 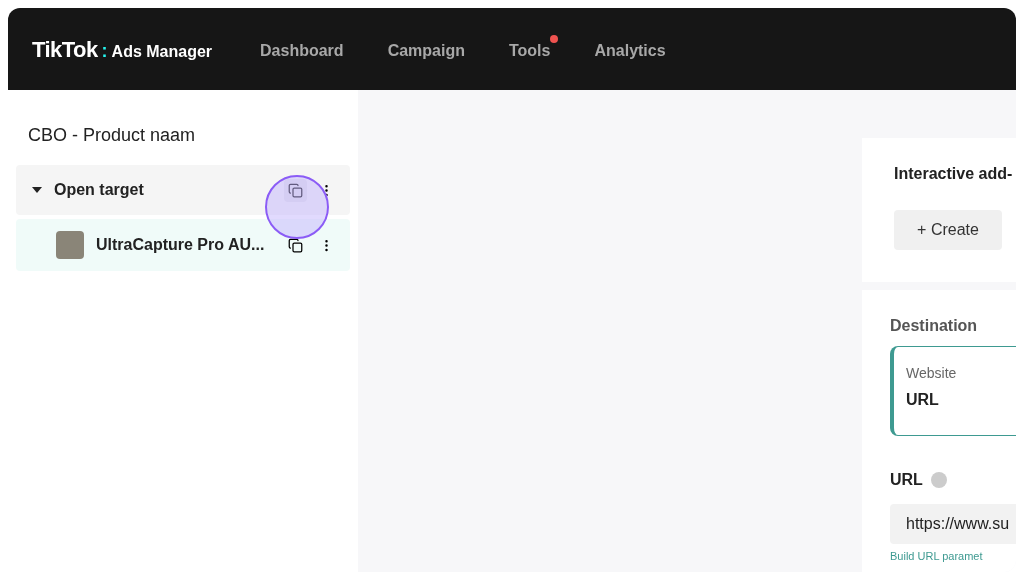 What do you see at coordinates (533, 49) in the screenshot?
I see `nav-link: Tools` at bounding box center [533, 49].